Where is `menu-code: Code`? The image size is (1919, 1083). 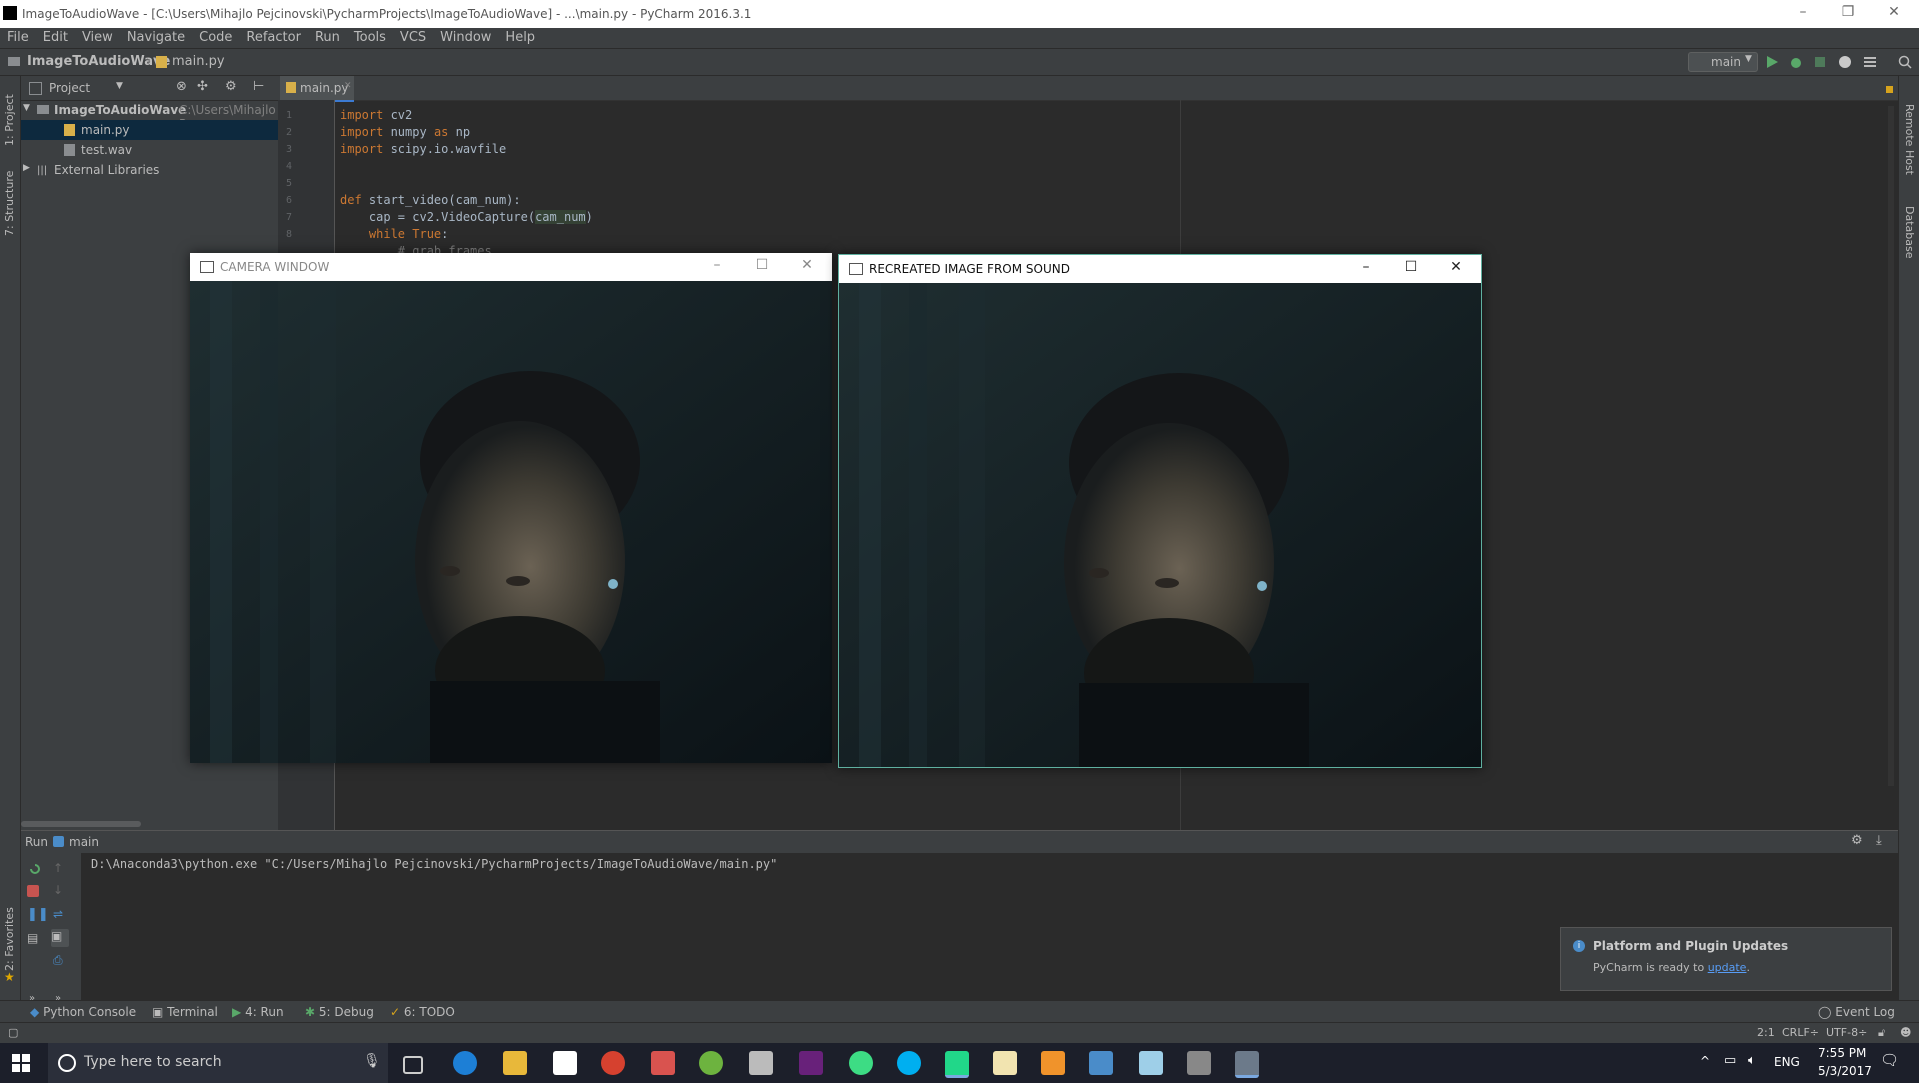
menu-code: Code is located at coordinates (215, 36).